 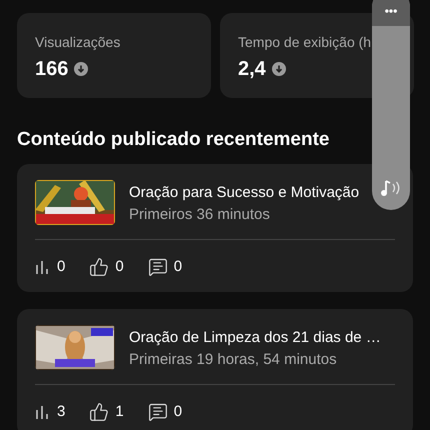 I want to click on video-title: Oração para Sucesso e Motivação, so click(x=244, y=193).